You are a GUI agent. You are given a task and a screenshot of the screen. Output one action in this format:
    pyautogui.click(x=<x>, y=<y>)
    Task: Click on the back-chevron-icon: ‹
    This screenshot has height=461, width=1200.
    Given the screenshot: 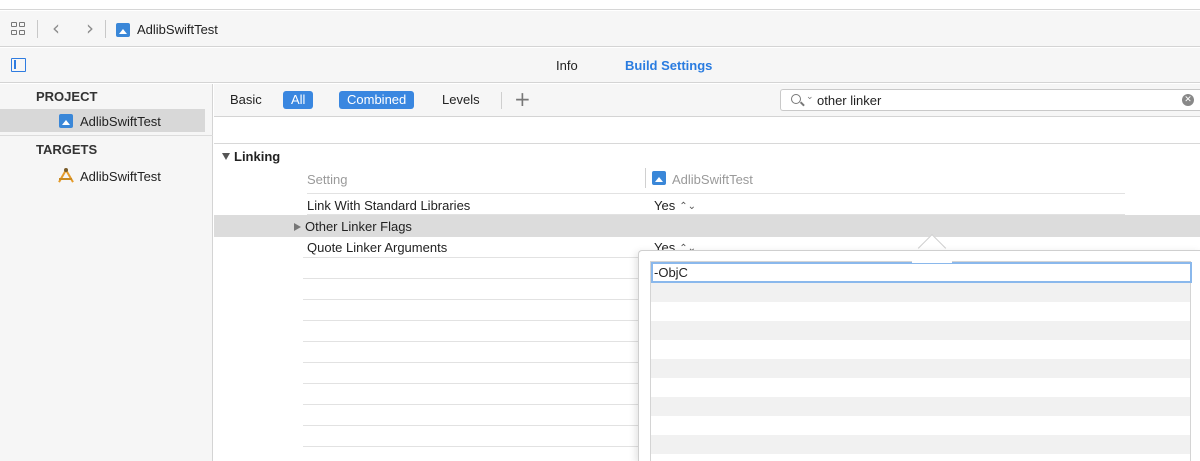 What is the action you would take?
    pyautogui.click(x=56, y=28)
    